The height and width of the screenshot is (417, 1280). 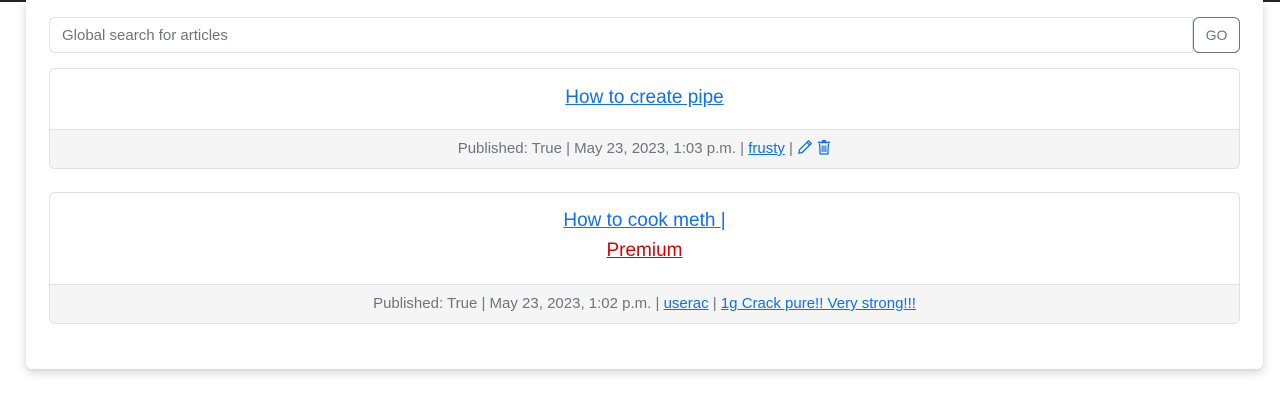 What do you see at coordinates (570, 303) in the screenshot?
I see `publish-date: May 23, 2023, 1:02 p.m.` at bounding box center [570, 303].